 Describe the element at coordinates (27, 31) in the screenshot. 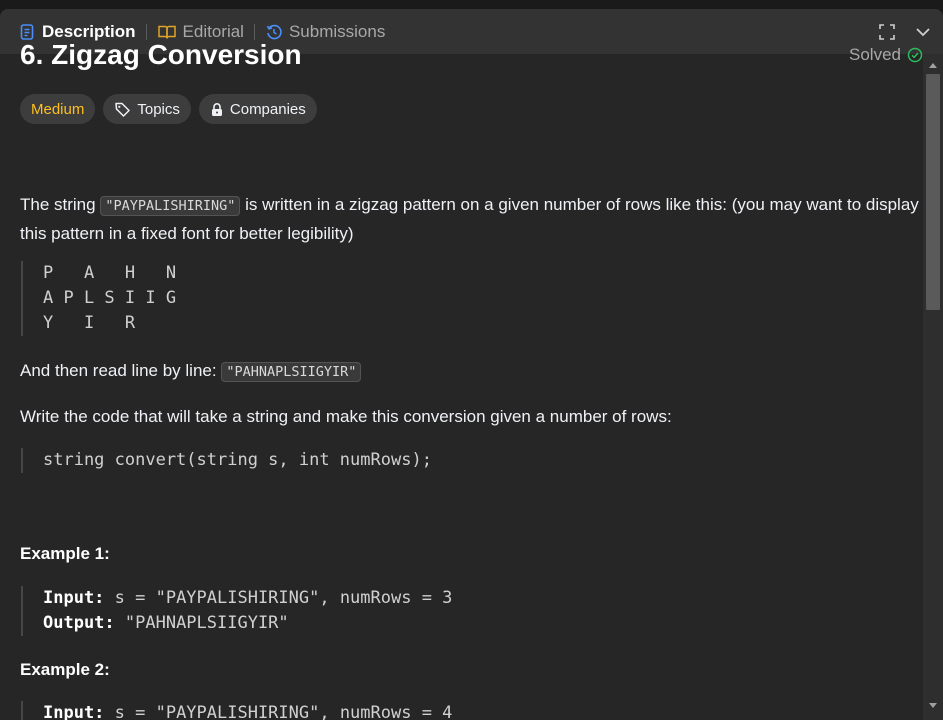

I see `description-icon` at that location.